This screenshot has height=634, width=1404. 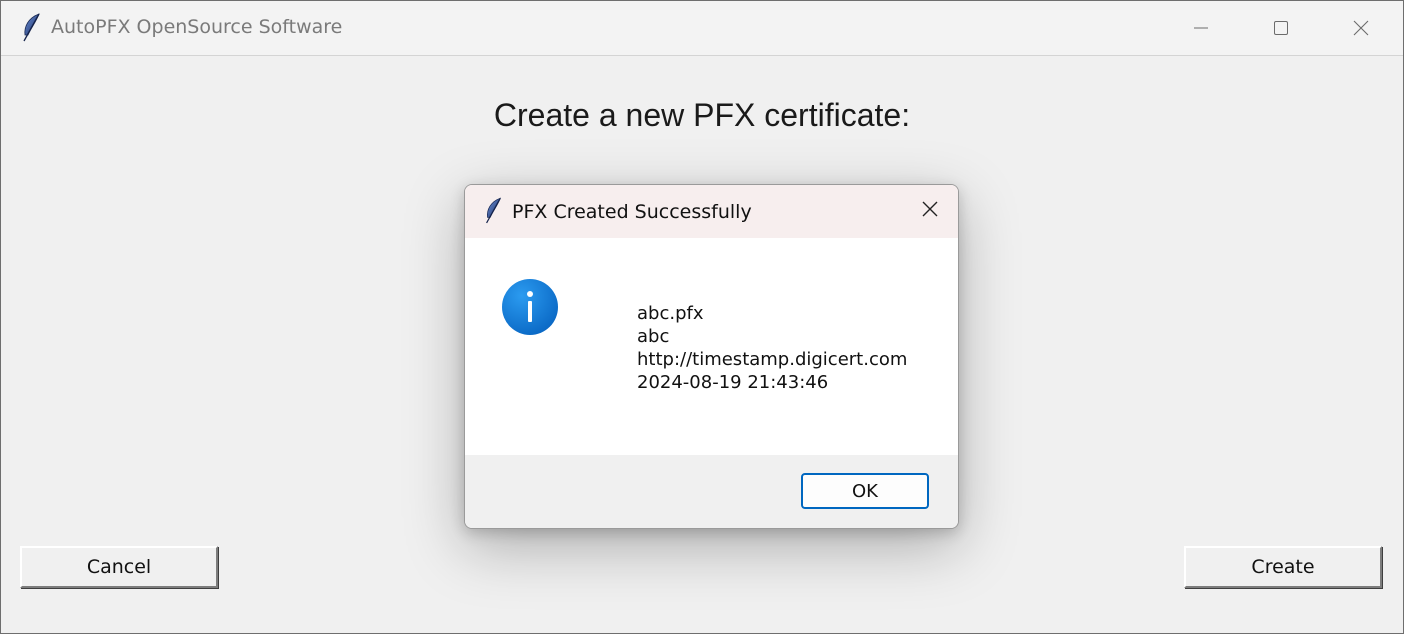 I want to click on create-button: Create, so click(x=1283, y=567).